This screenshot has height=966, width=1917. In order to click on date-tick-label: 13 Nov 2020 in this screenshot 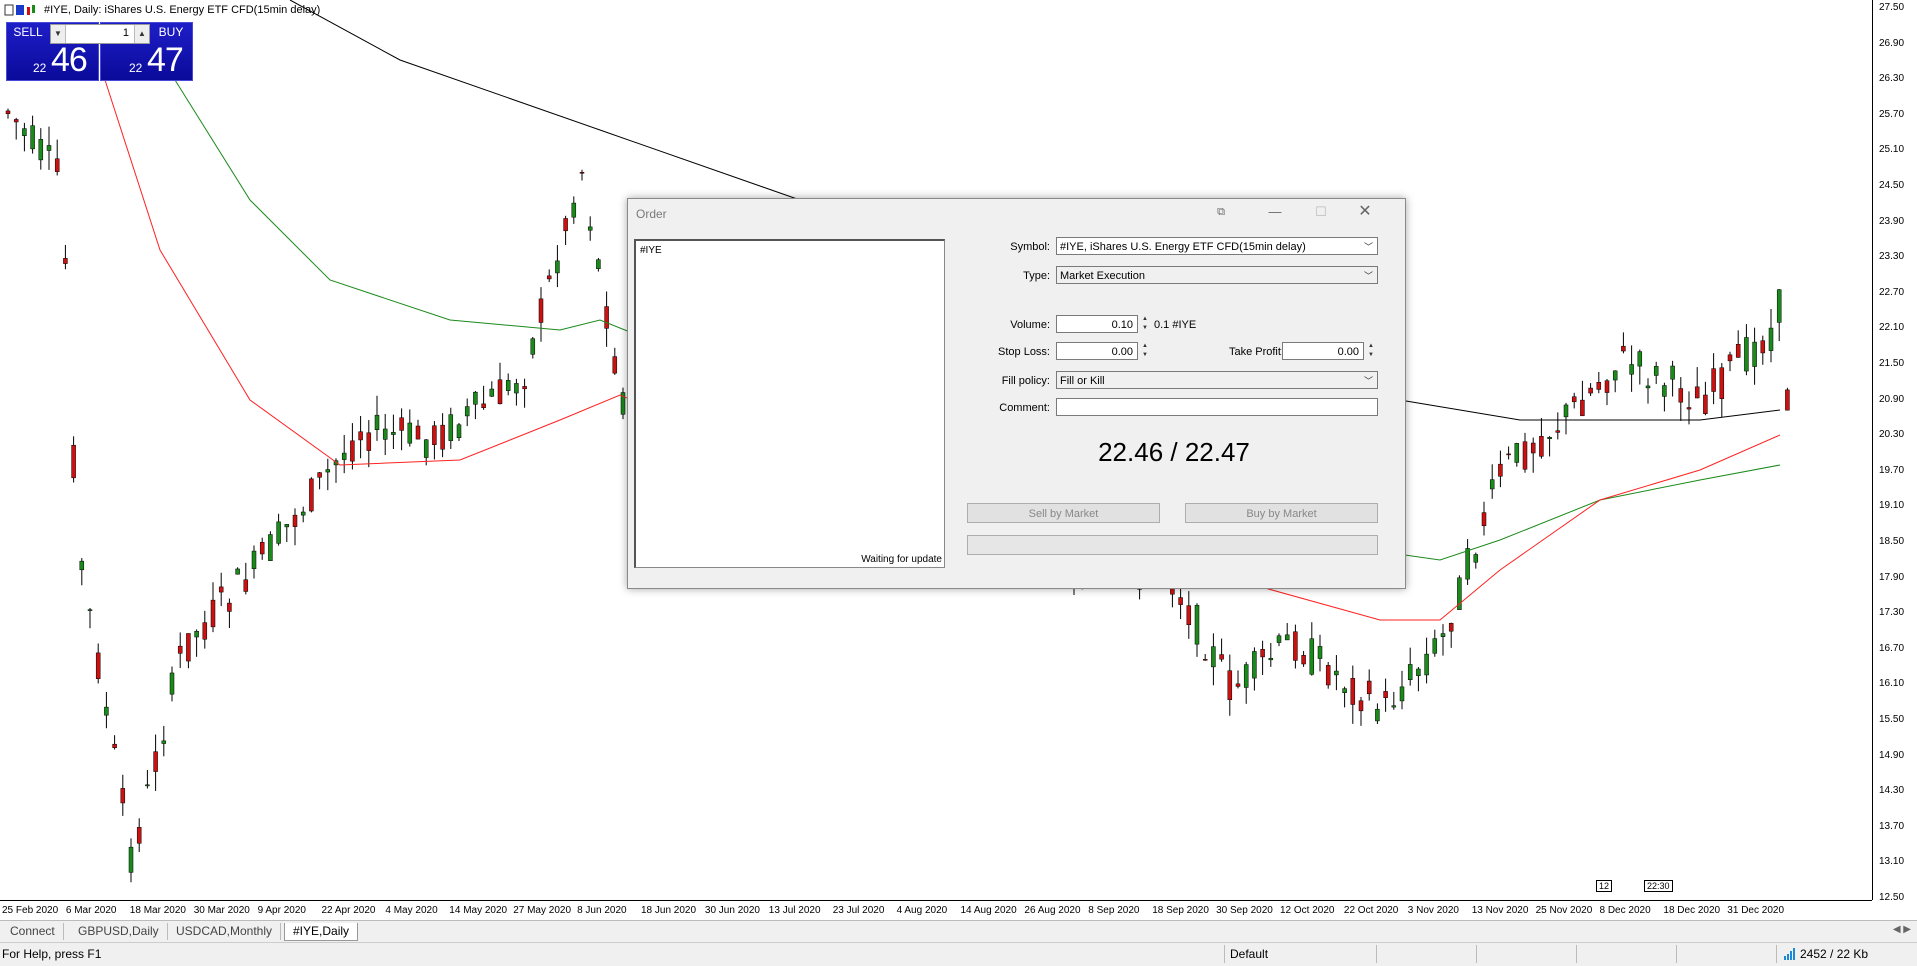, I will do `click(1500, 910)`.